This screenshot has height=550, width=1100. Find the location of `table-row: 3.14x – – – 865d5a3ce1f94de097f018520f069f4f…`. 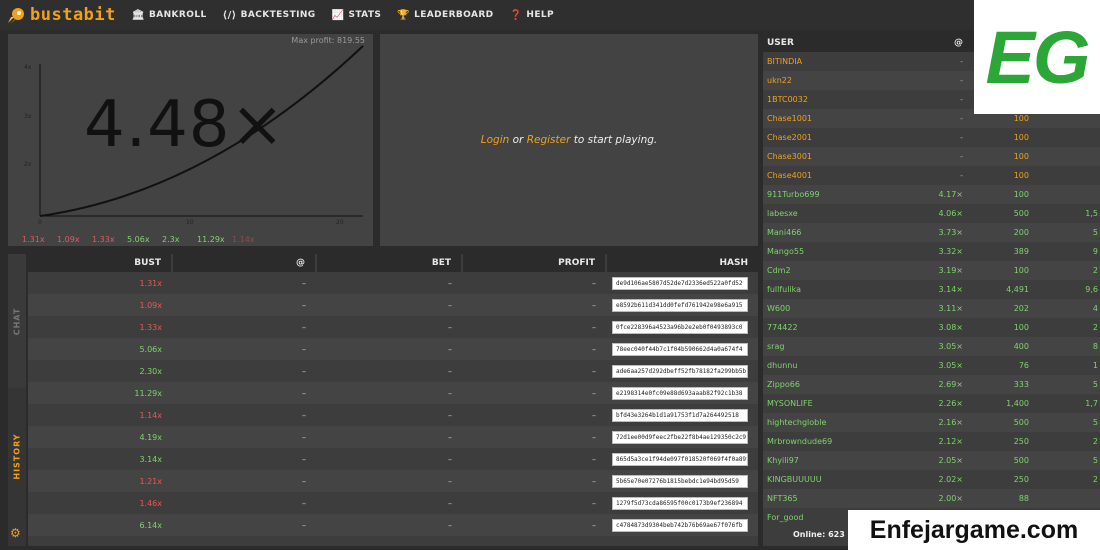

table-row: 3.14x – – – 865d5a3ce1f94de097f018520f069f4f… is located at coordinates (393, 459).